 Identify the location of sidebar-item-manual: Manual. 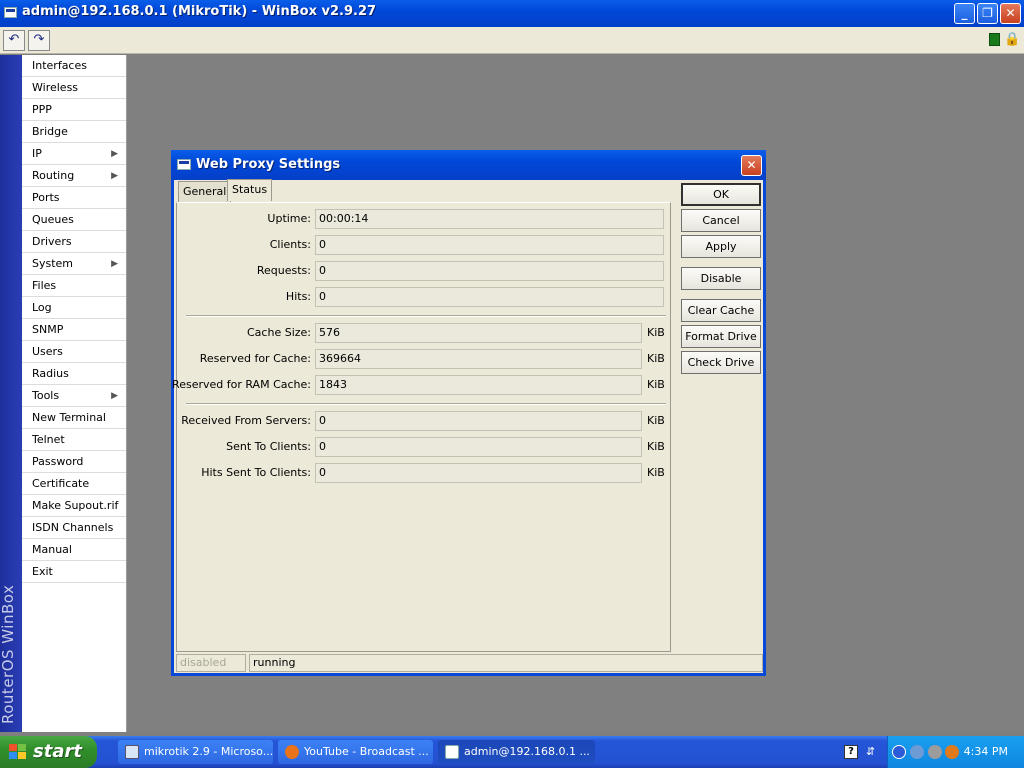
(74, 550).